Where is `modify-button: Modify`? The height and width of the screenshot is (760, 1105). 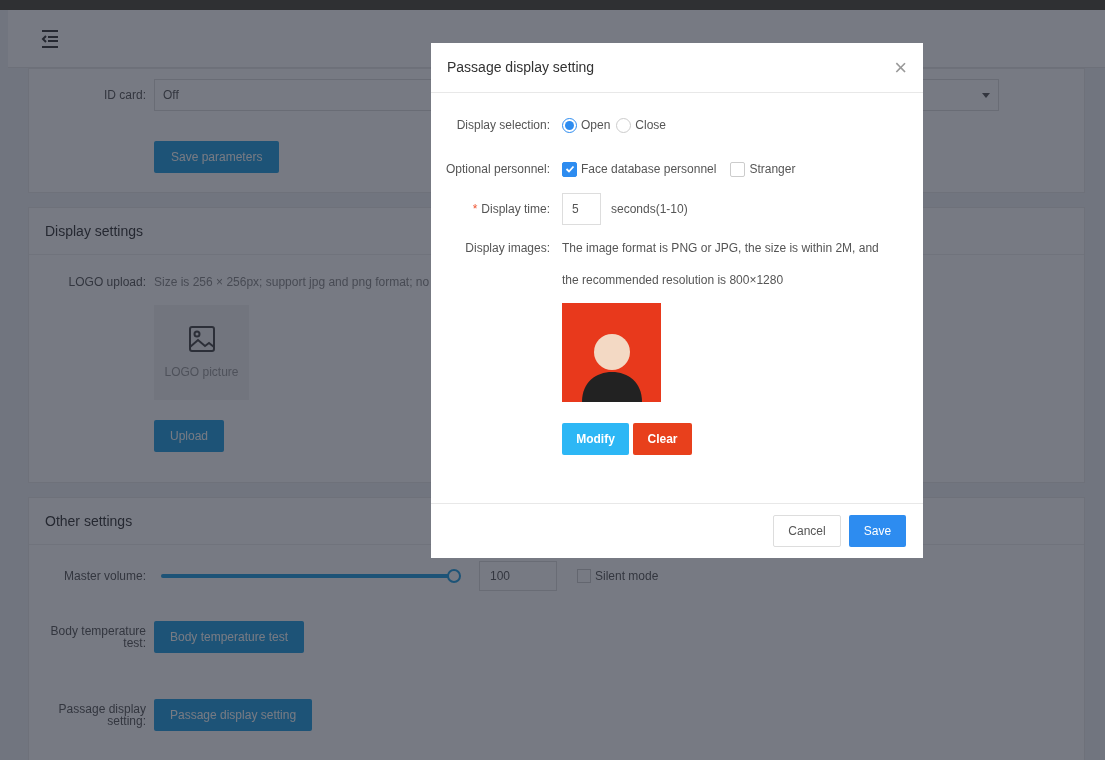 modify-button: Modify is located at coordinates (595, 439).